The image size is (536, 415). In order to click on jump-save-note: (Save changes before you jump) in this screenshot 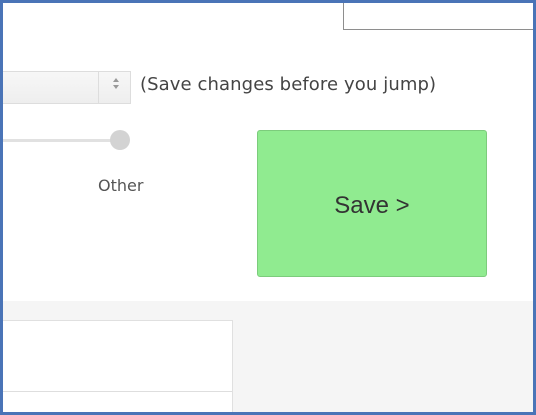, I will do `click(288, 84)`.